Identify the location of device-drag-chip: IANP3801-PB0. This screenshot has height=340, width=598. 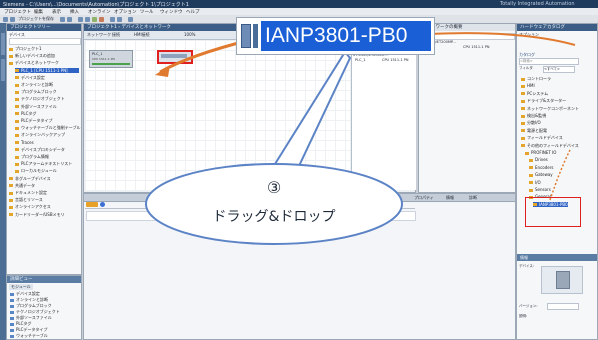
(335, 36).